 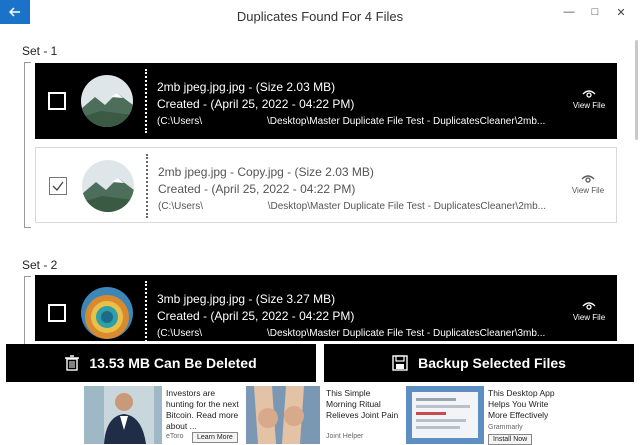 What do you see at coordinates (266, 172) in the screenshot?
I see `file-name: 2mb jpeg.jpg - Copy.jpg - (Size 2.03 MB)` at bounding box center [266, 172].